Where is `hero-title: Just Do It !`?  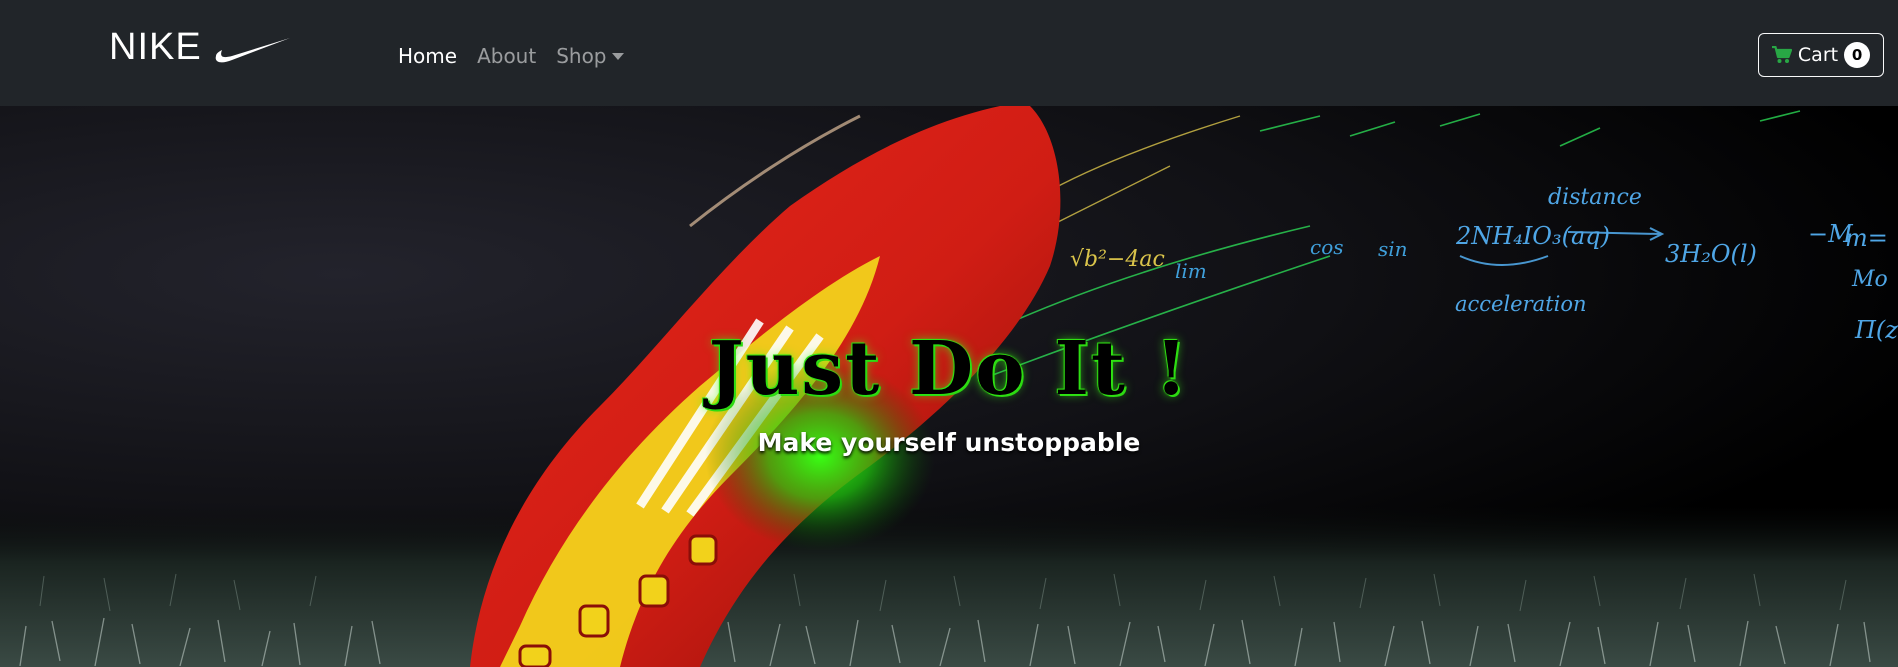
hero-title: Just Do It ! is located at coordinates (949, 369).